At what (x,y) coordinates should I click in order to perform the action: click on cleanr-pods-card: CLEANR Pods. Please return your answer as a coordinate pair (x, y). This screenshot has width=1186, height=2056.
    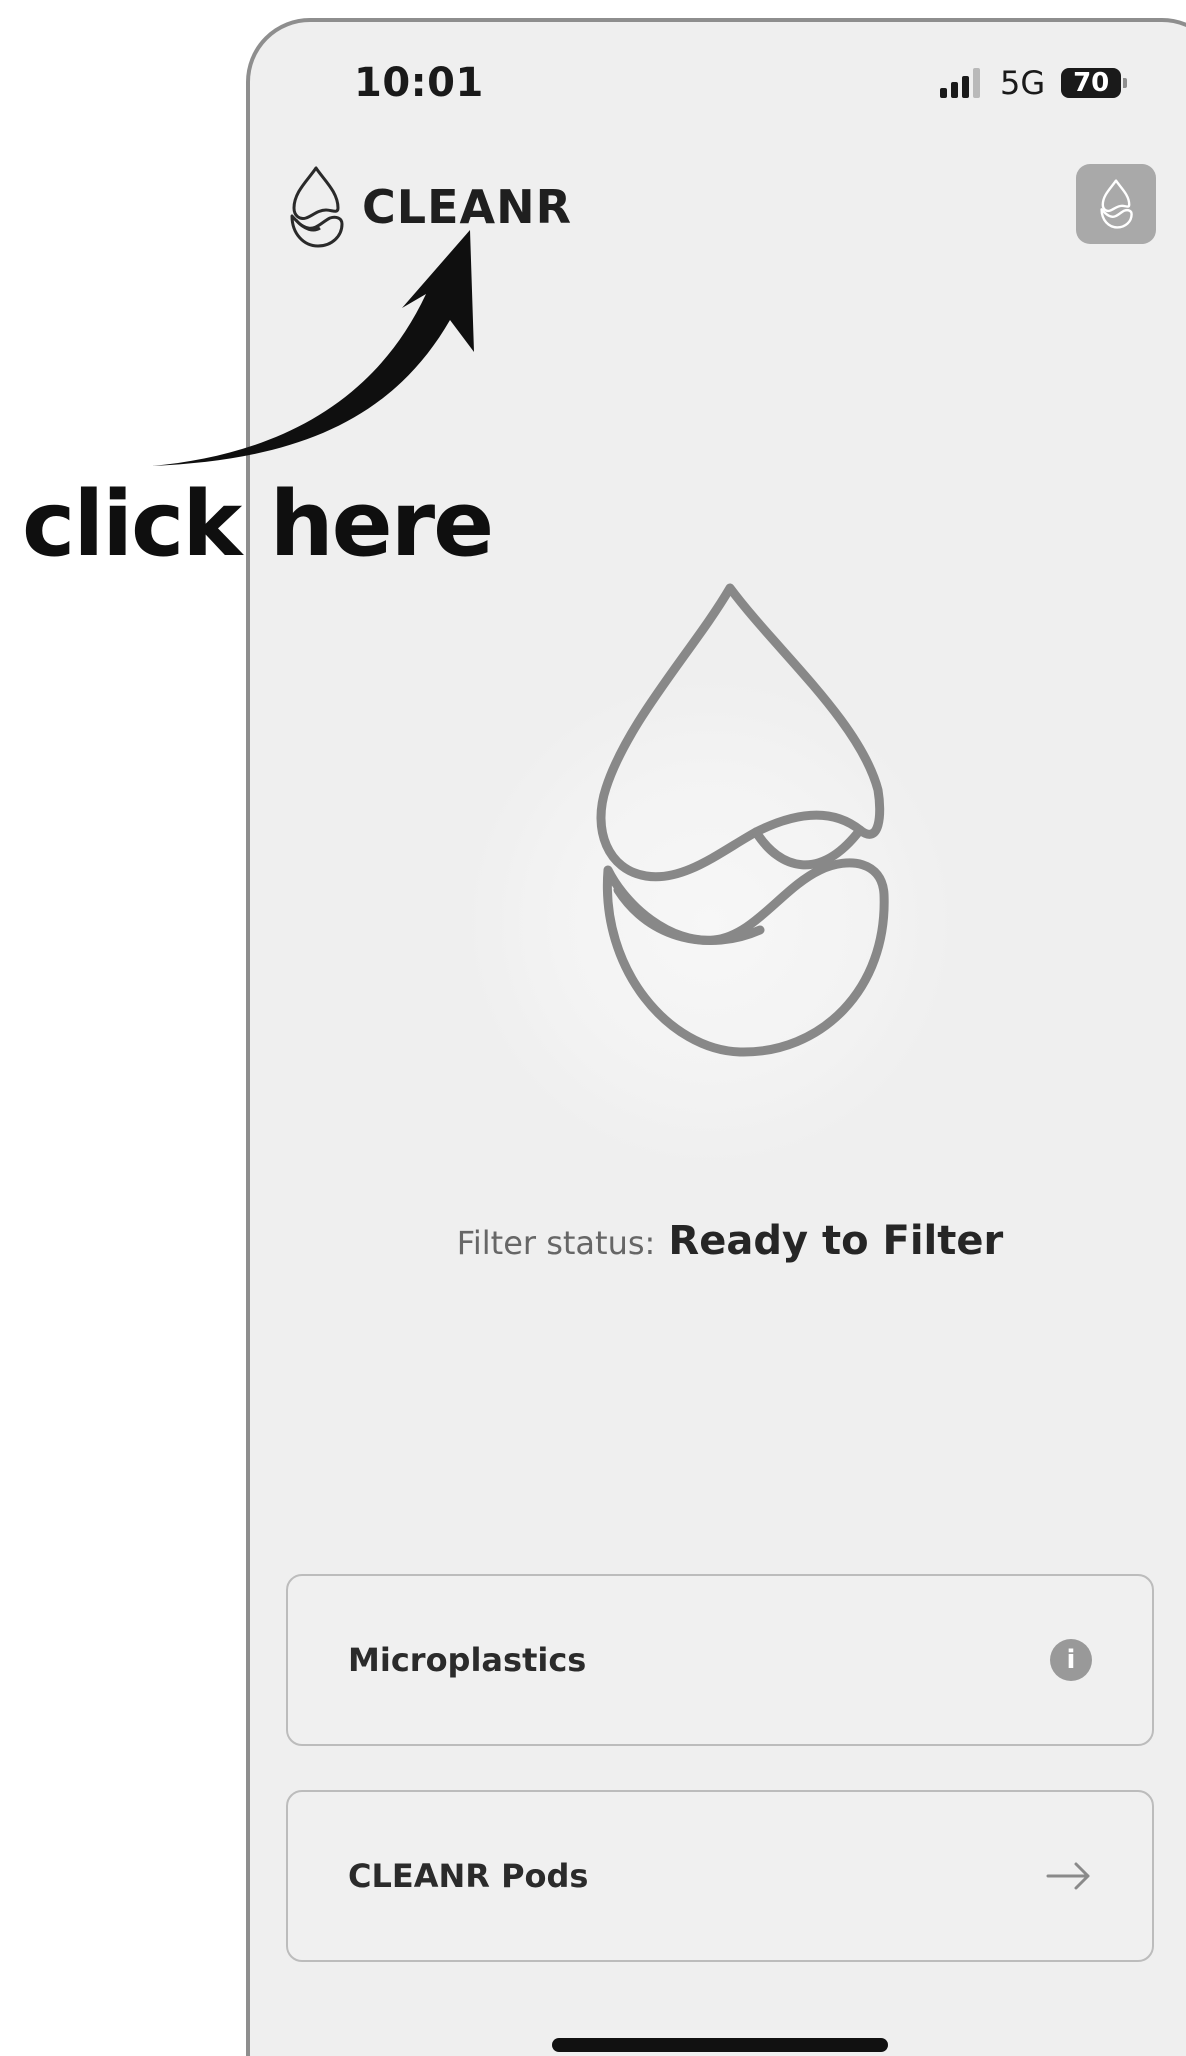
    Looking at the image, I should click on (720, 1876).